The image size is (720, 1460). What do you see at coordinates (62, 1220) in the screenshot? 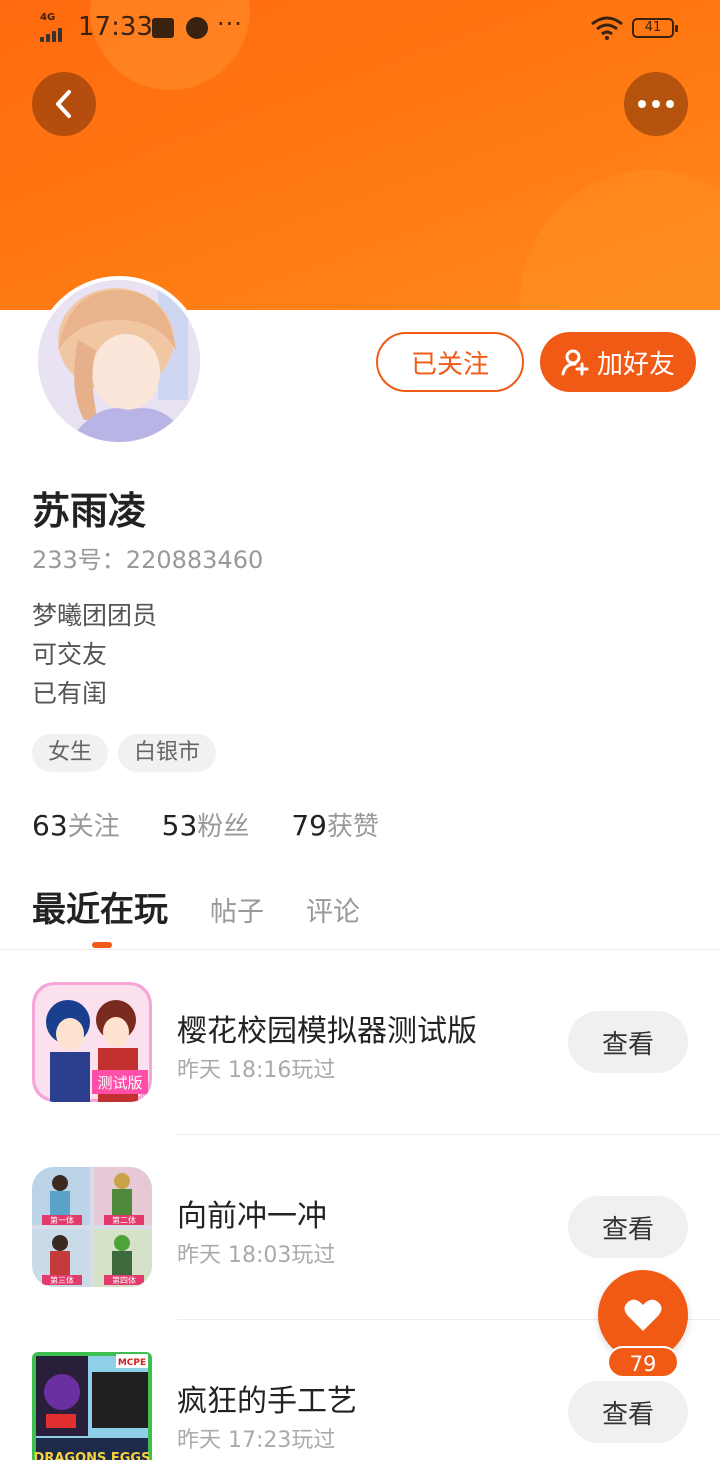
I see `thumb-label: 第一体` at bounding box center [62, 1220].